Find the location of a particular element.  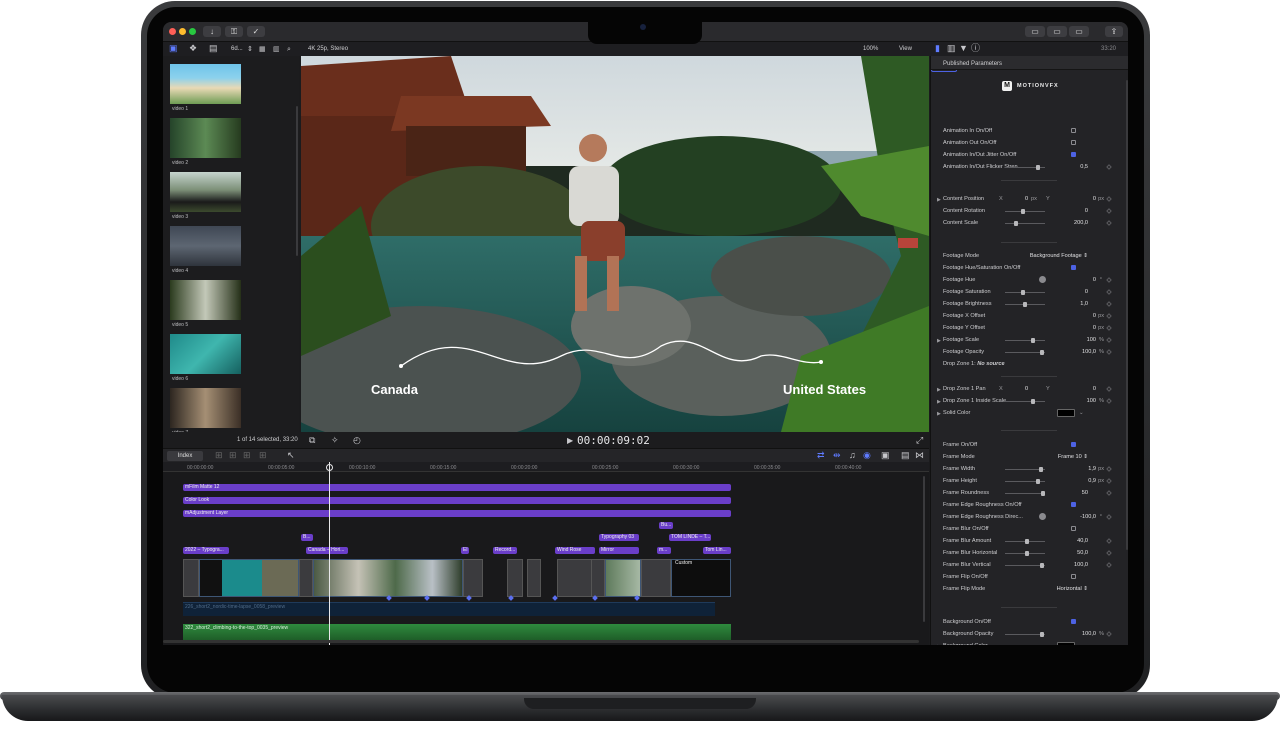

speed-icon: ◴ is located at coordinates (357, 440).